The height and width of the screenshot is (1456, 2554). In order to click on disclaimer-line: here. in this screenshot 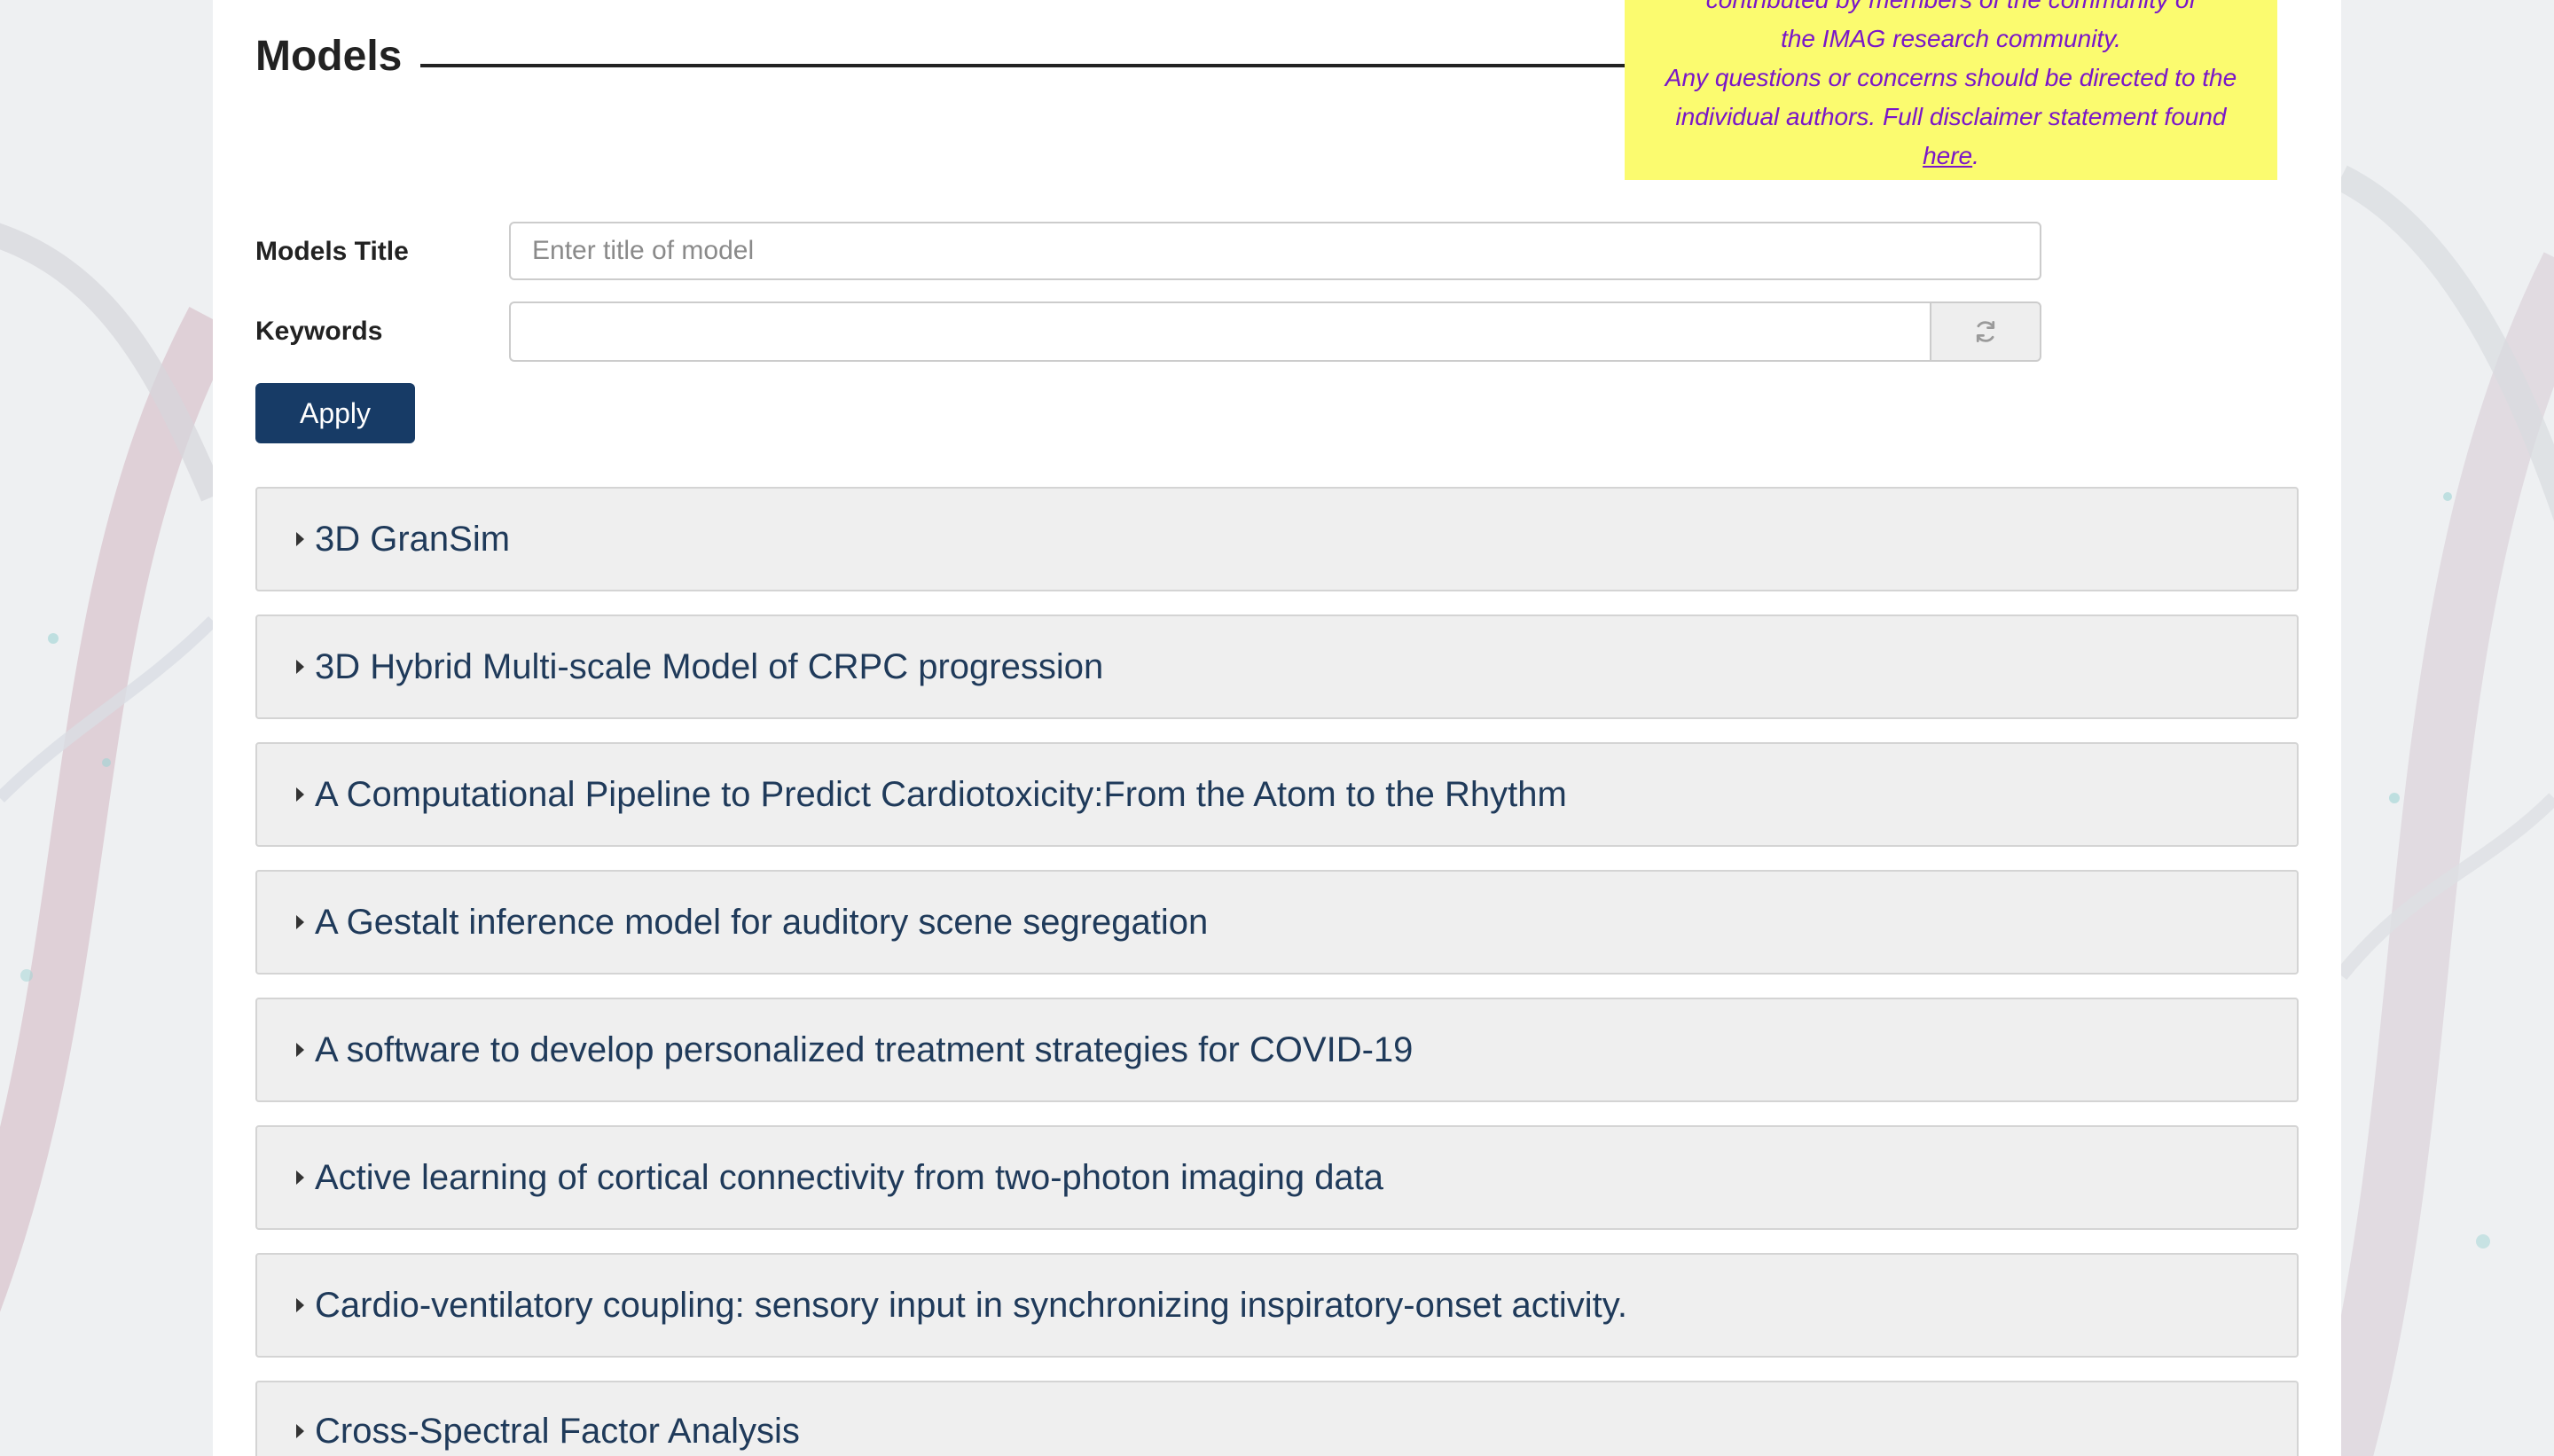, I will do `click(1951, 156)`.